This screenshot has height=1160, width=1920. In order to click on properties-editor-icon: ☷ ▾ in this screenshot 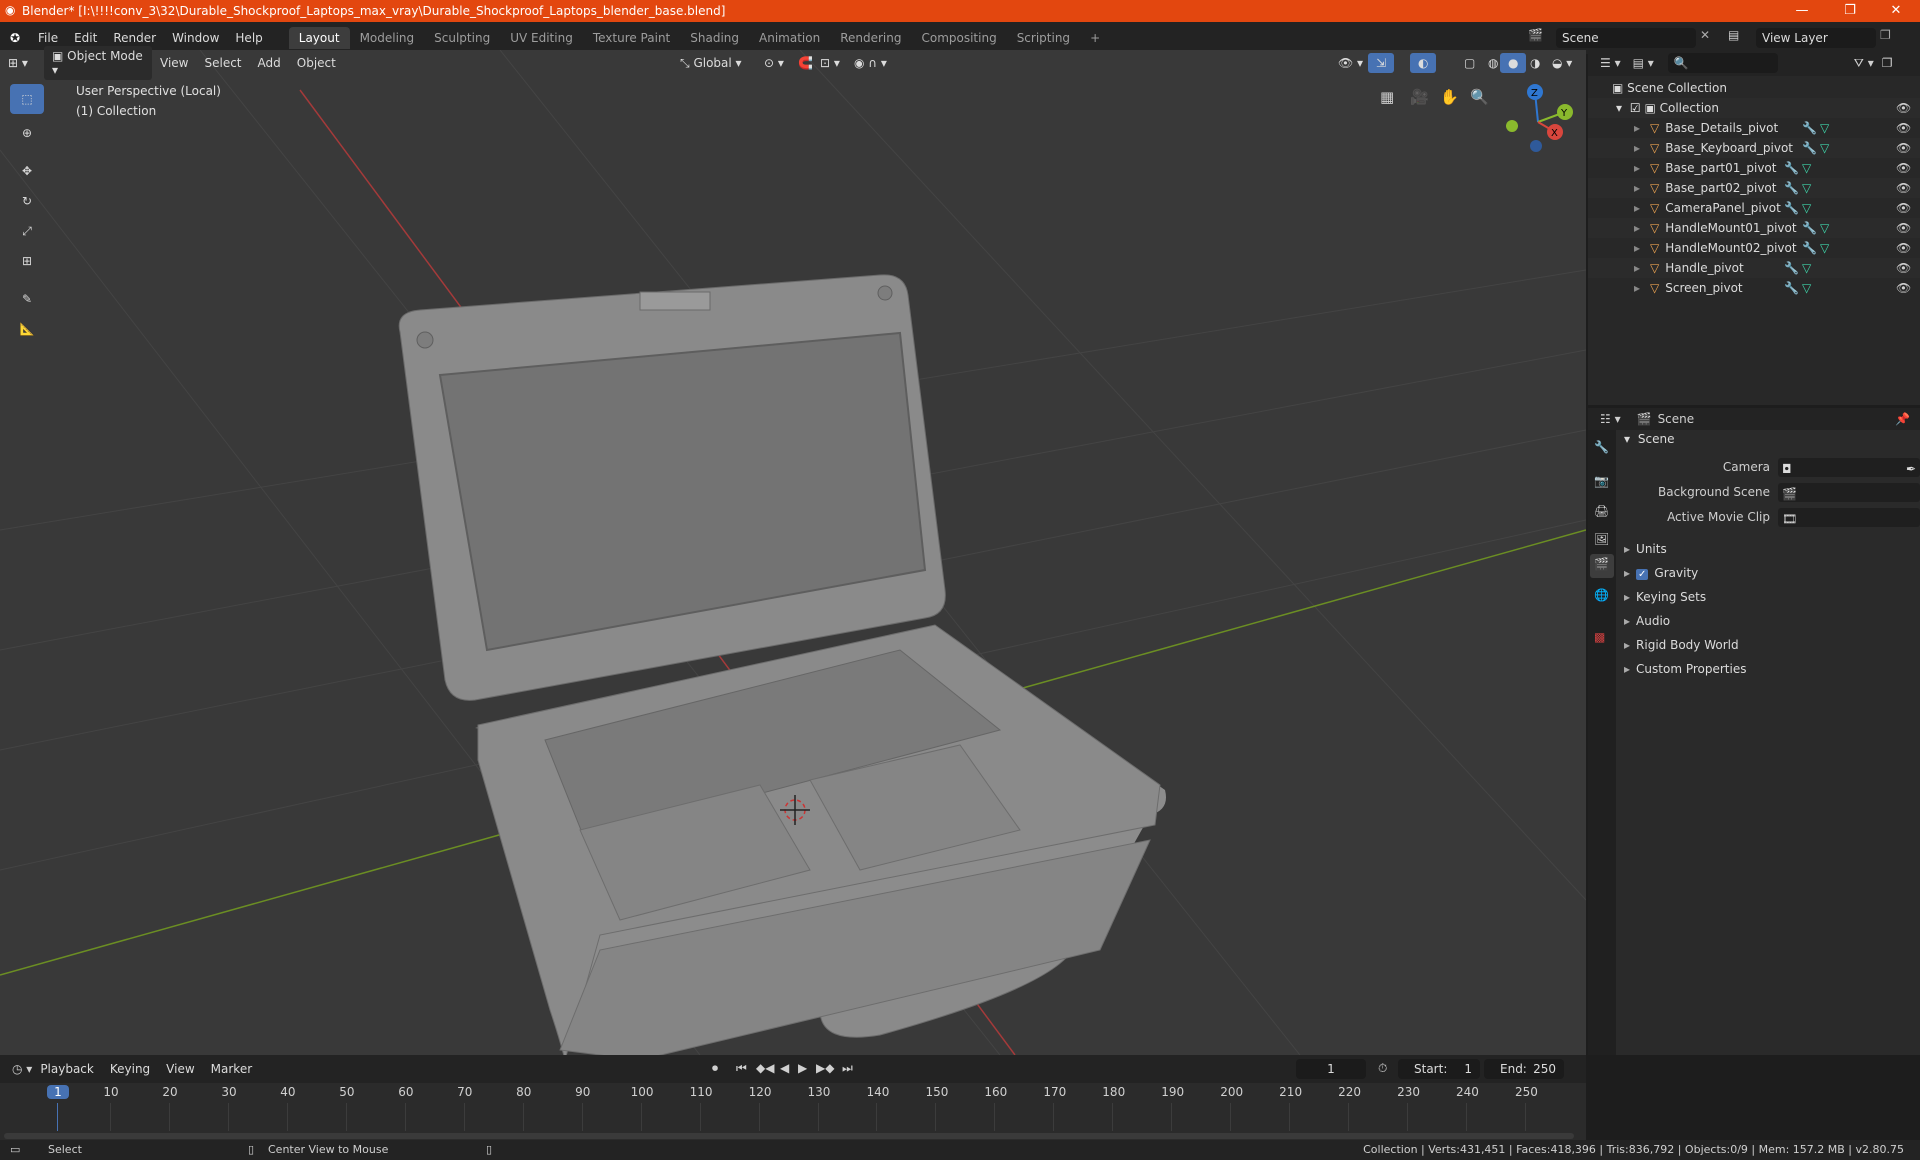, I will do `click(1610, 419)`.